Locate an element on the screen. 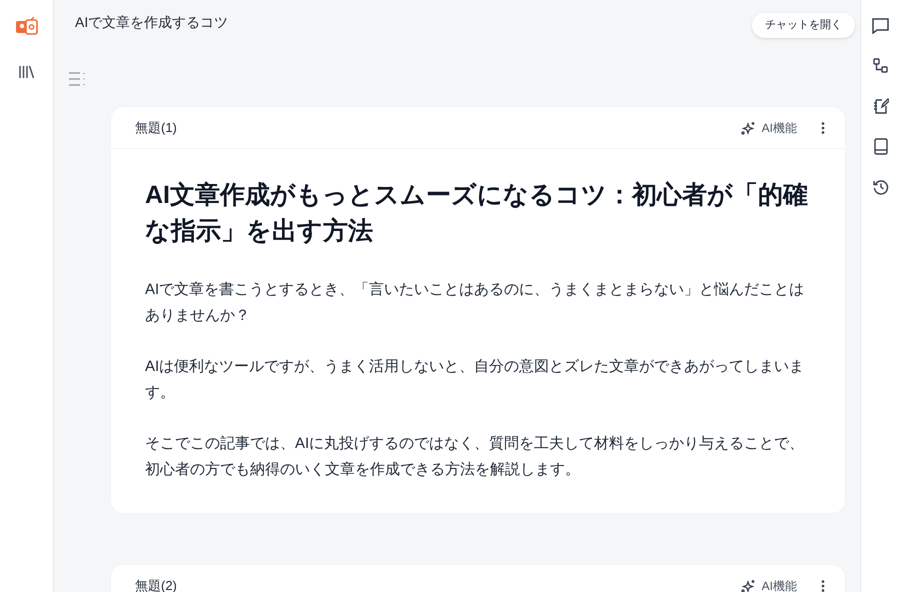 This screenshot has width=900, height=592. tooltip: チャットを開く is located at coordinates (803, 25).